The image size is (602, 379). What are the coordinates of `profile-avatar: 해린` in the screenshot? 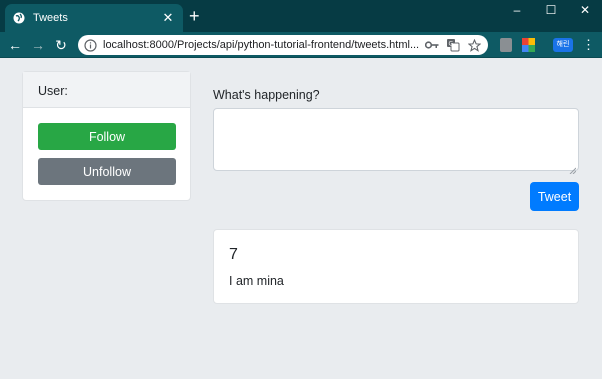 It's located at (563, 45).